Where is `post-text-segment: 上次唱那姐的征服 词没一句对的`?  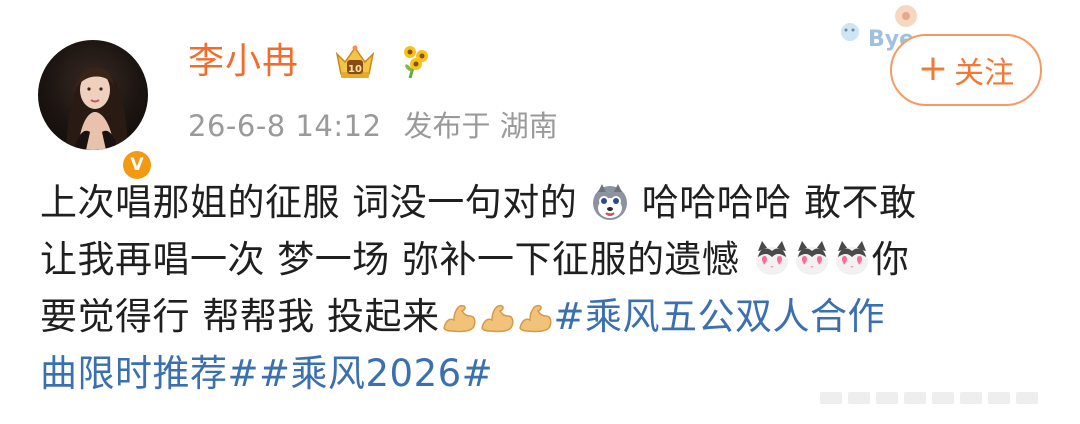
post-text-segment: 上次唱那姐的征服 词没一句对的 is located at coordinates (309, 202).